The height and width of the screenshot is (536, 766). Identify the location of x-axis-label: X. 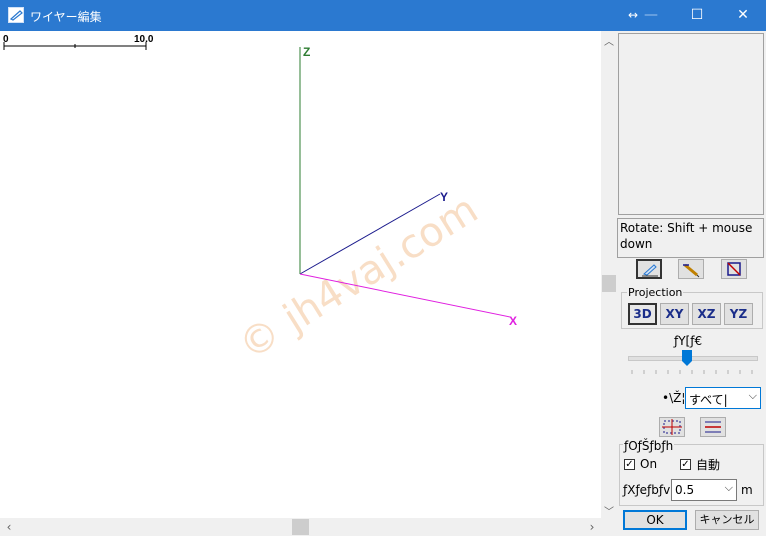
(513, 321).